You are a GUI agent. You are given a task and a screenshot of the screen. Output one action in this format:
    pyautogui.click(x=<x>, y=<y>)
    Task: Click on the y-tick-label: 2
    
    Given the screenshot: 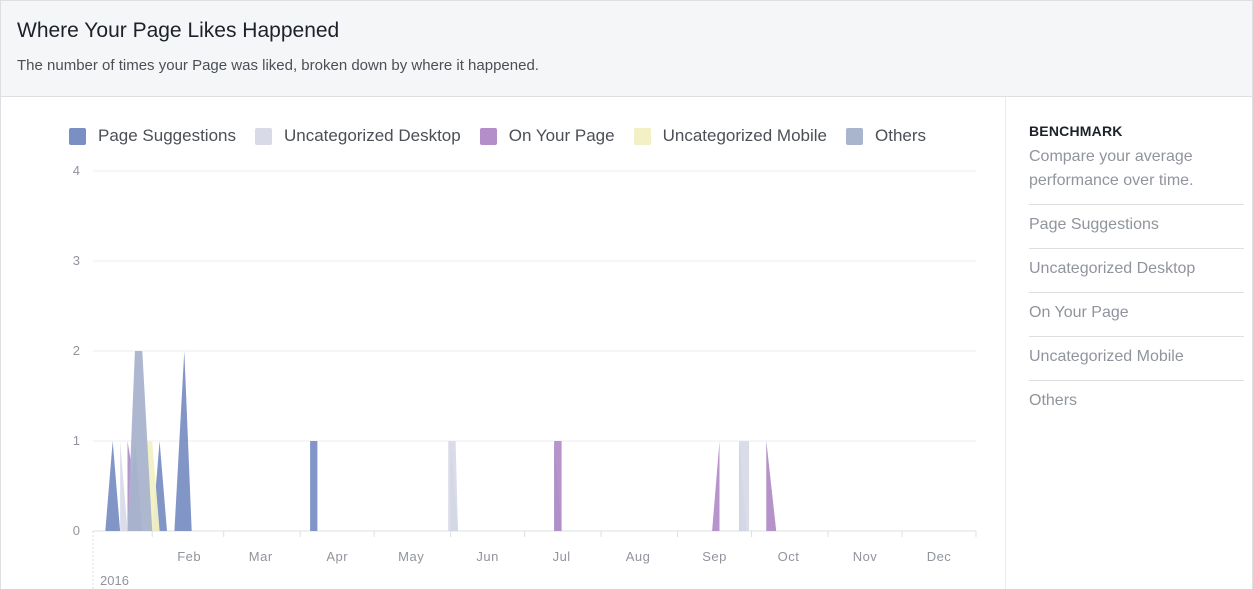 What is the action you would take?
    pyautogui.click(x=76, y=350)
    